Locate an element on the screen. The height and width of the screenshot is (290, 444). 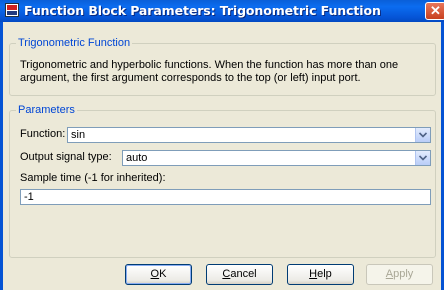
cancel-label-rest: ancel is located at coordinates (243, 274).